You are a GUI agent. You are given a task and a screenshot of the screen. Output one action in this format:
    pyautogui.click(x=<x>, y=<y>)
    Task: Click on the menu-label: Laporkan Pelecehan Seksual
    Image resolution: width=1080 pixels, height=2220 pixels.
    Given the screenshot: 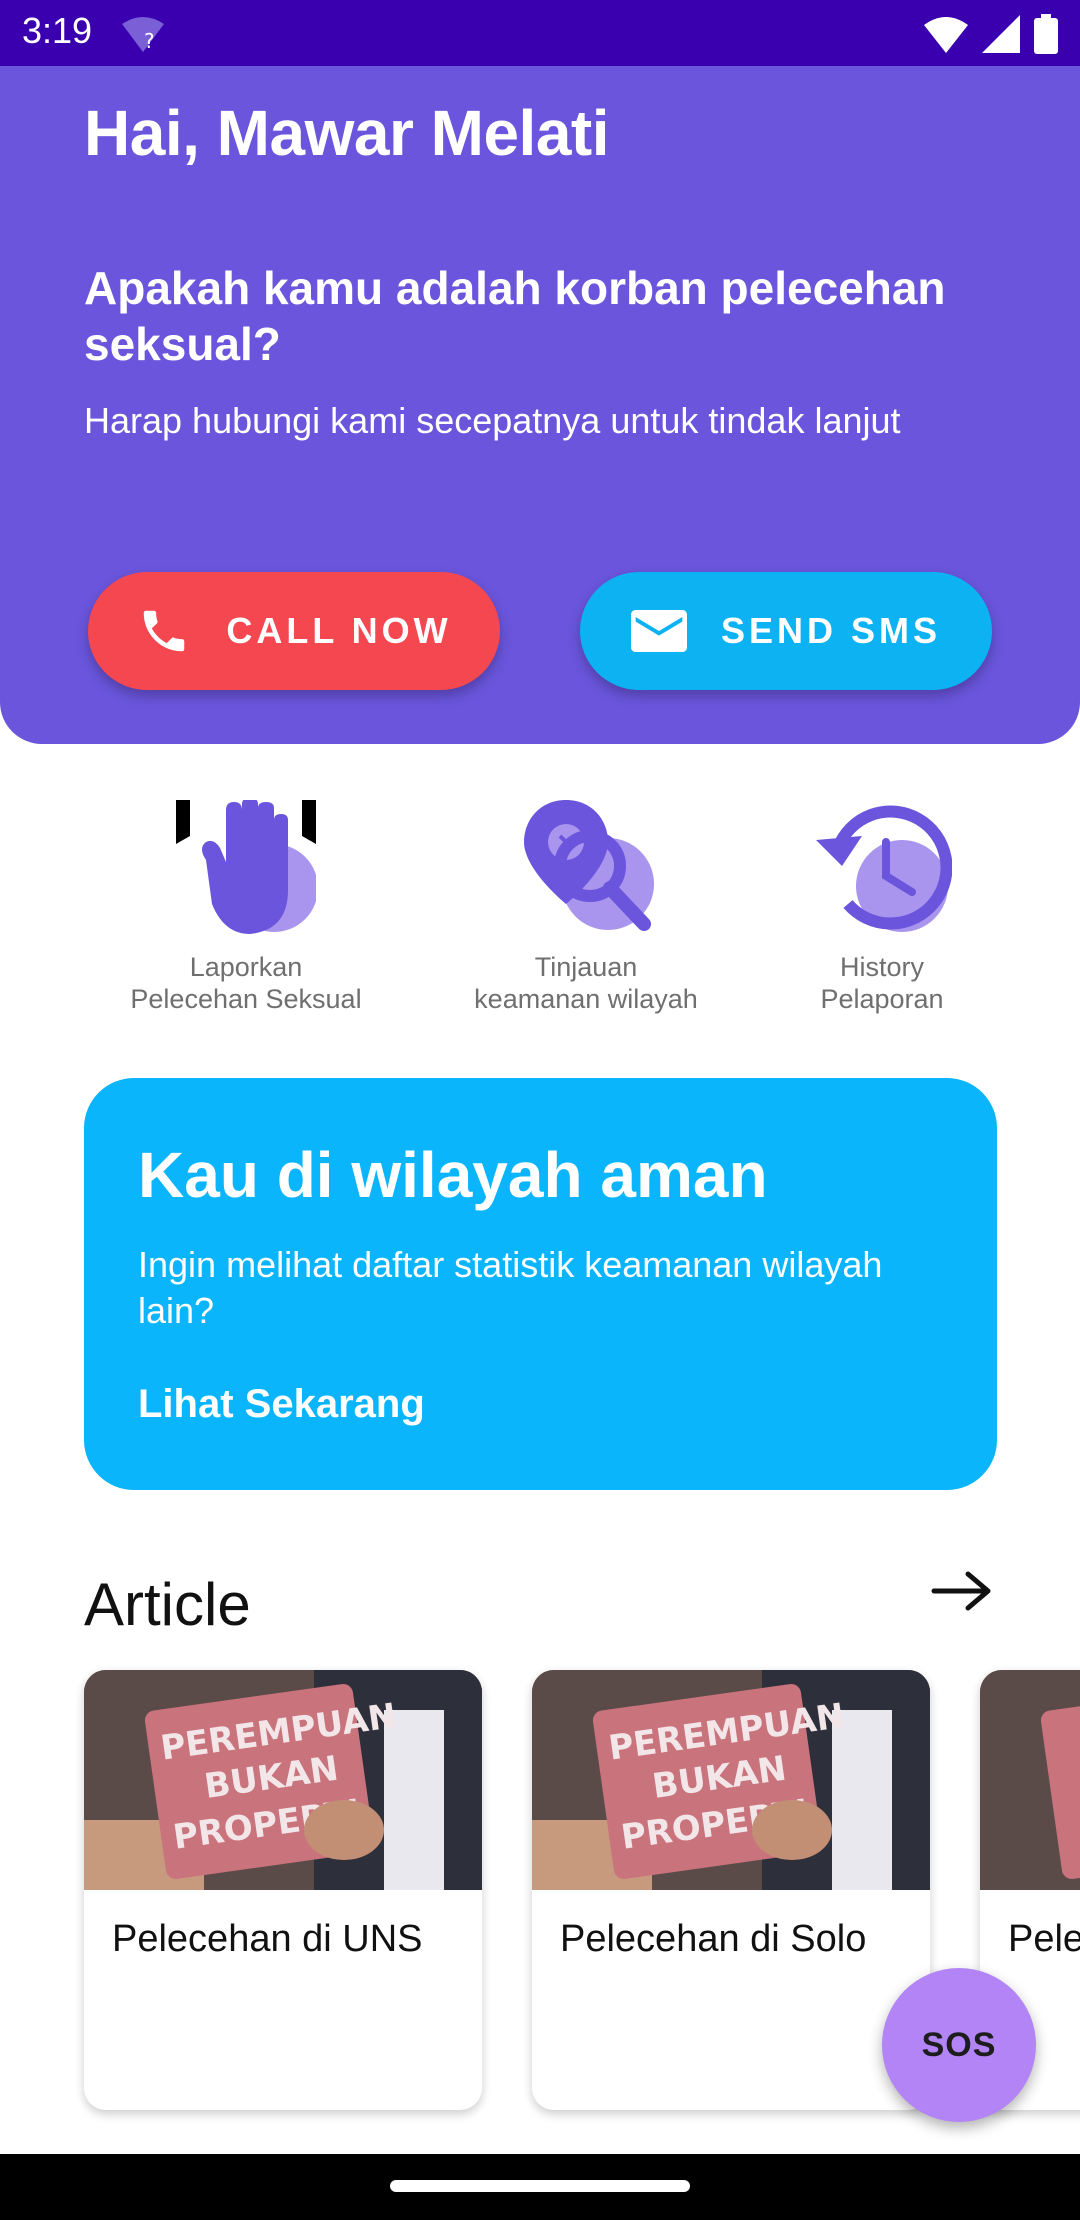 What is the action you would take?
    pyautogui.click(x=246, y=983)
    